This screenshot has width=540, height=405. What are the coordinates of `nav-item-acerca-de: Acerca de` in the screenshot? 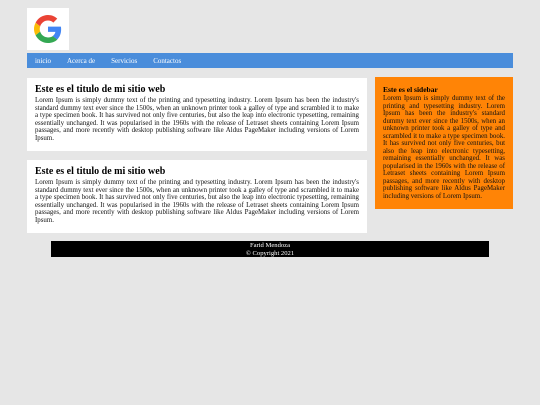 It's located at (81, 61).